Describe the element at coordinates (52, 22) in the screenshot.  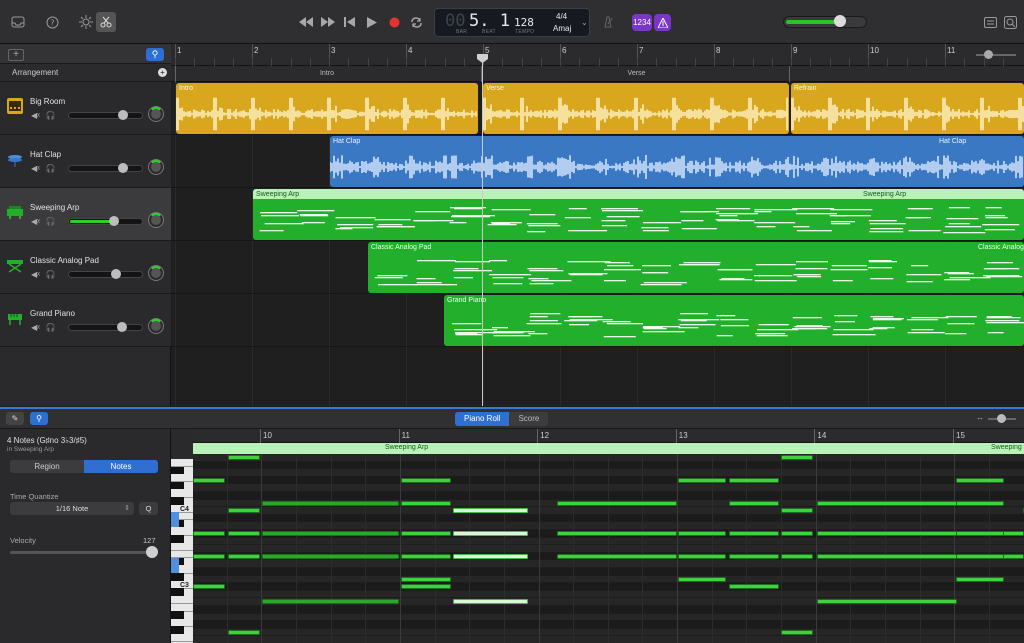
I see `help-icon: ?` at that location.